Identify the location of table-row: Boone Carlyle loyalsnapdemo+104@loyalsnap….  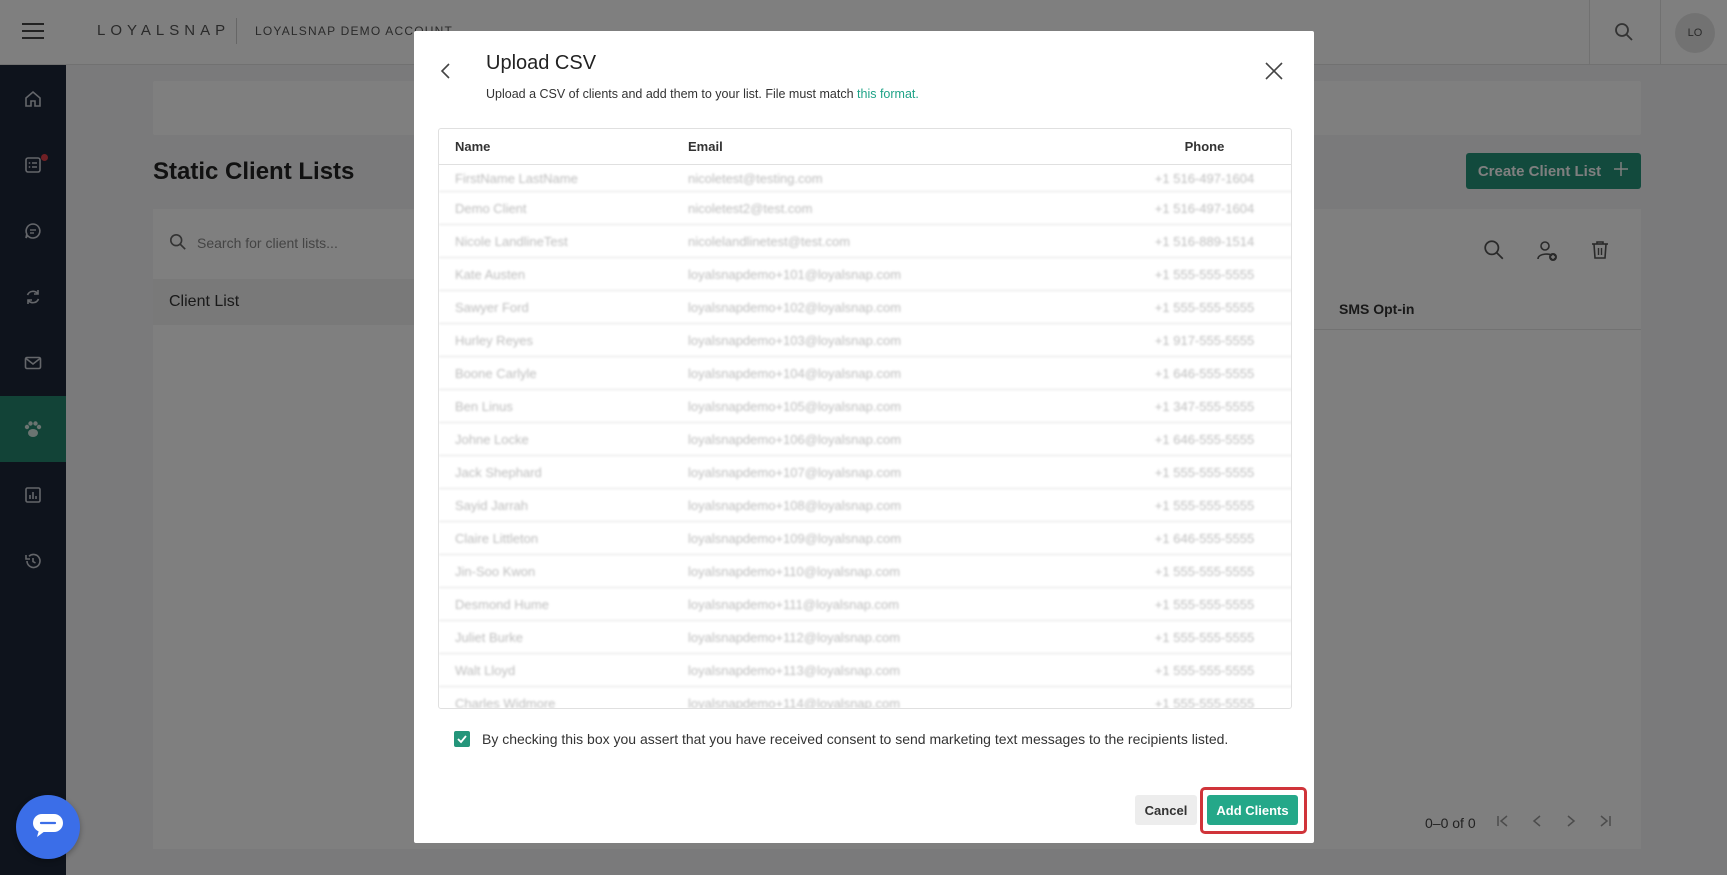
(865, 373).